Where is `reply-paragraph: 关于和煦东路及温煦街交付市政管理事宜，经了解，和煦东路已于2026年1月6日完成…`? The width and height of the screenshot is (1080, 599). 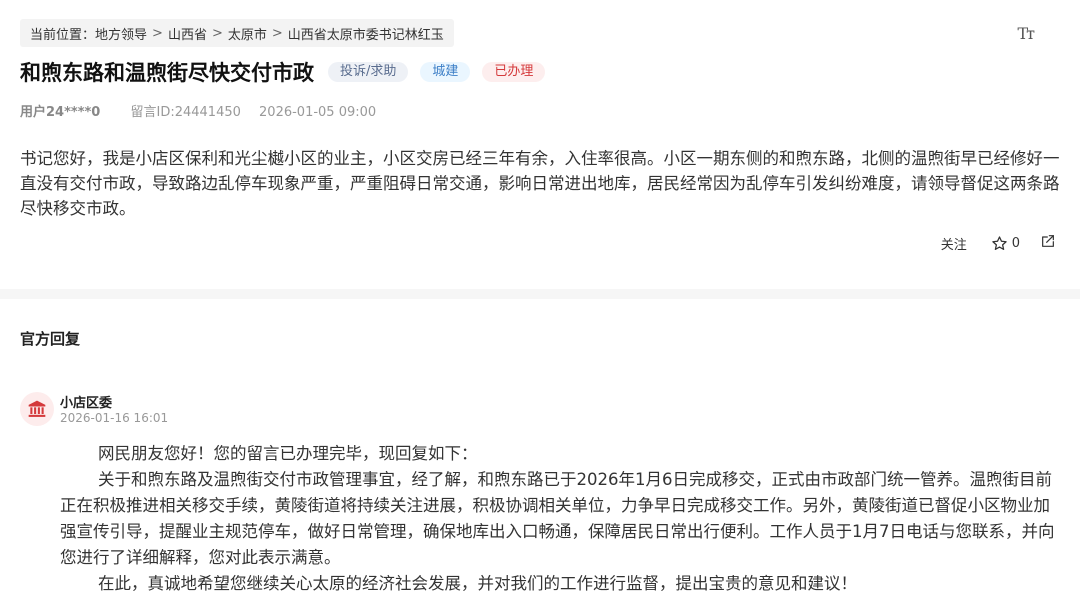 reply-paragraph: 关于和煦东路及温煦街交付市政管理事宜，经了解，和煦东路已于2026年1月6日完成… is located at coordinates (557, 518).